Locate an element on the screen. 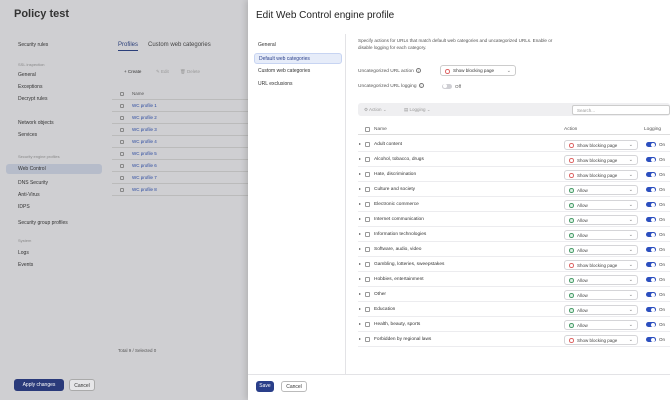  table-row: WC profile 8 is located at coordinates (181, 190).